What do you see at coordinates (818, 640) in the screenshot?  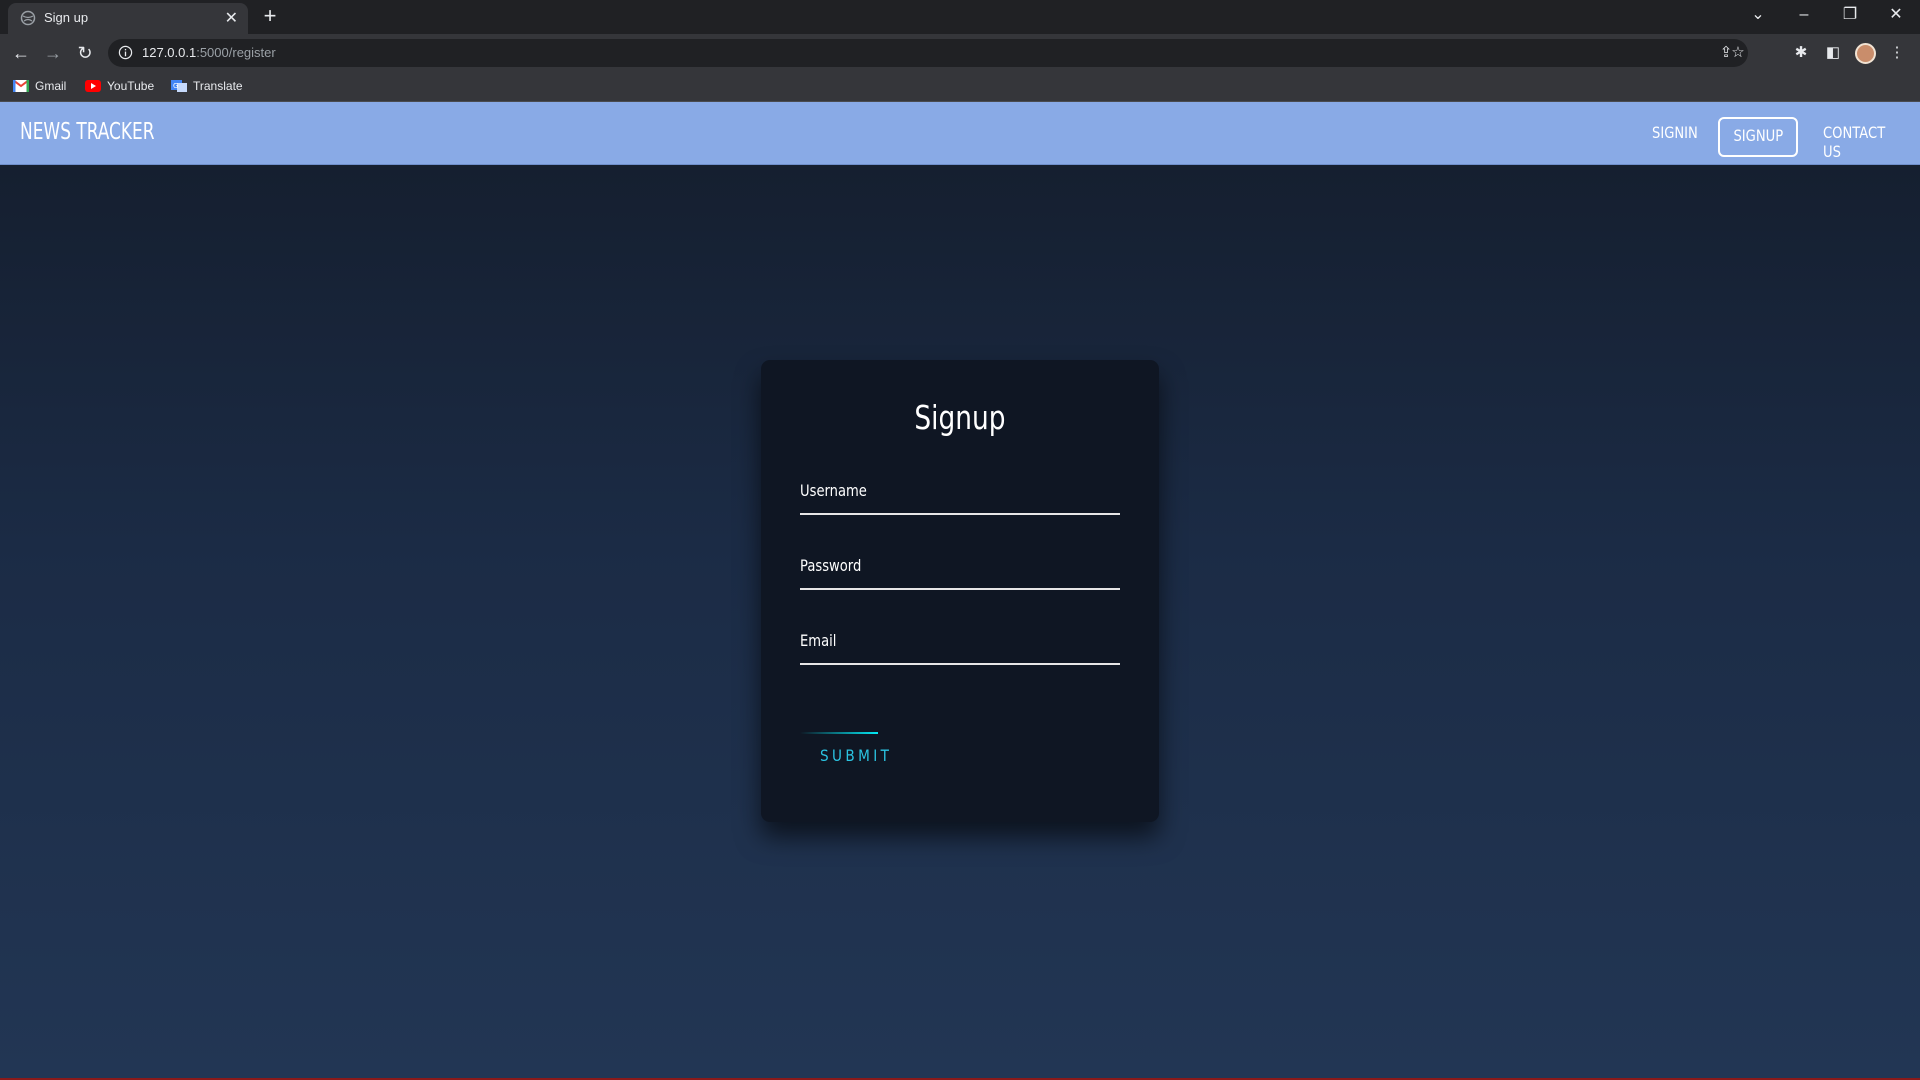 I see `email-label: Email` at bounding box center [818, 640].